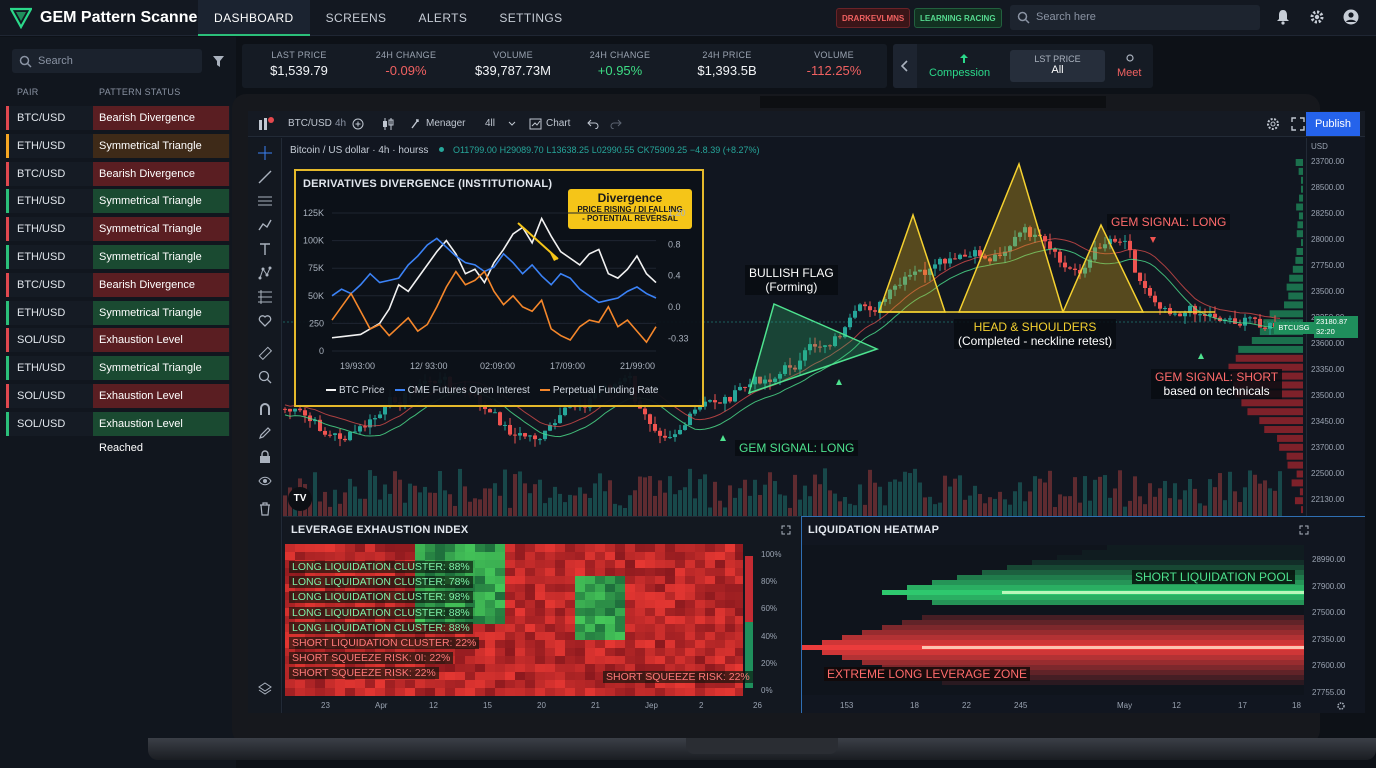 The image size is (1376, 768). What do you see at coordinates (637, 366) in the screenshot?
I see `x-tick: 21/99:00` at bounding box center [637, 366].